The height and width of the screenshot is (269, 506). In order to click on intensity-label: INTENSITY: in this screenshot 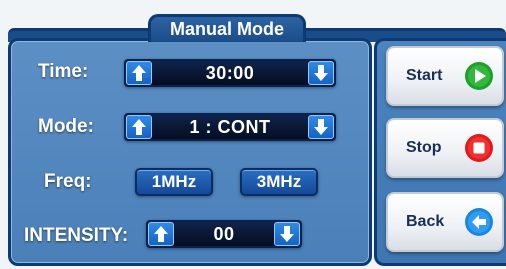, I will do `click(76, 235)`.